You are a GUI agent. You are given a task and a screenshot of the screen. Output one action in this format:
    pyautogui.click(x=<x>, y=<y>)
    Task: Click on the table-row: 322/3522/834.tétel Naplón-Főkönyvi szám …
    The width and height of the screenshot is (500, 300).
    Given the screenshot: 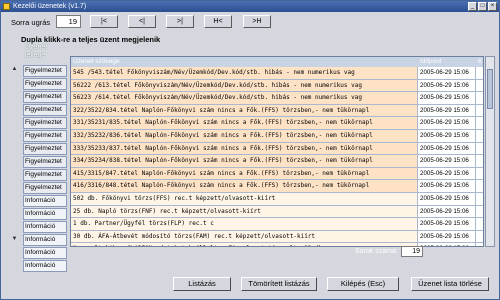 What is the action you would take?
    pyautogui.click(x=277, y=111)
    